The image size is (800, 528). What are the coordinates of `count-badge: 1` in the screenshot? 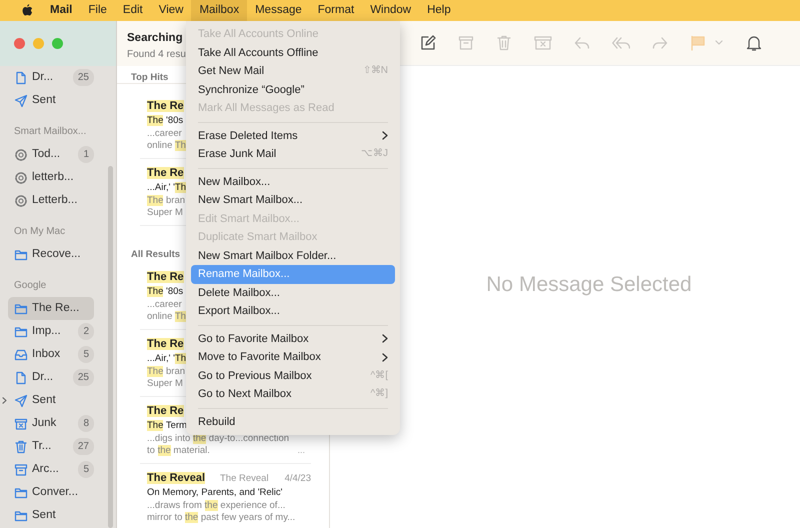 It's located at (86, 154).